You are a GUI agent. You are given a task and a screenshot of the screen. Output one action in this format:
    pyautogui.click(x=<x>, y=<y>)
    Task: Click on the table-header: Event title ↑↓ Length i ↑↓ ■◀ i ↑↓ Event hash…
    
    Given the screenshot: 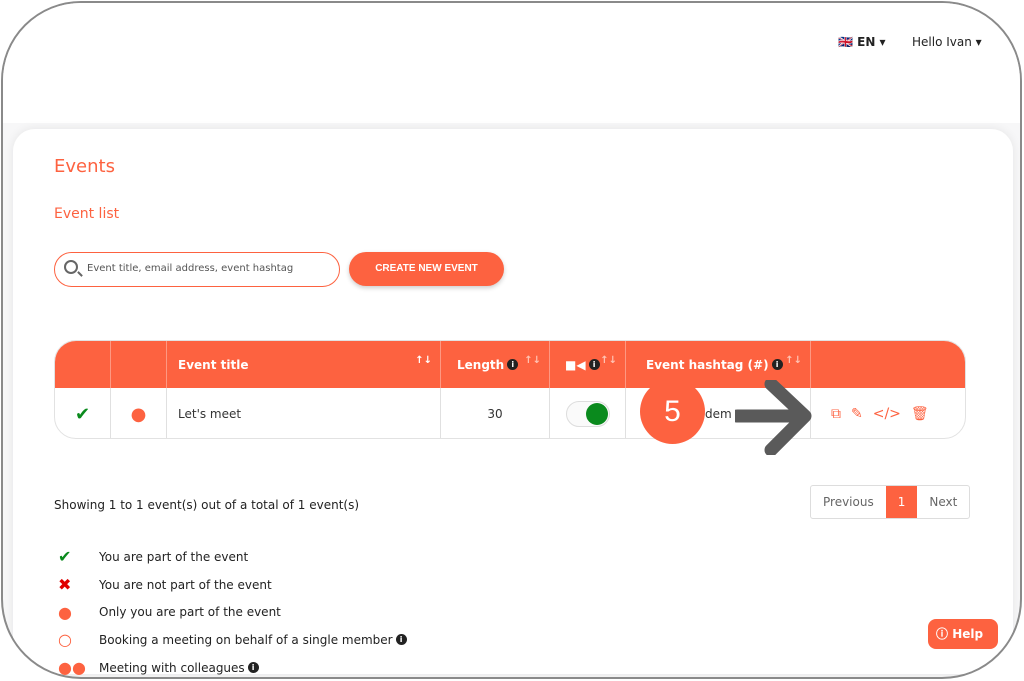 What is the action you would take?
    pyautogui.click(x=510, y=364)
    